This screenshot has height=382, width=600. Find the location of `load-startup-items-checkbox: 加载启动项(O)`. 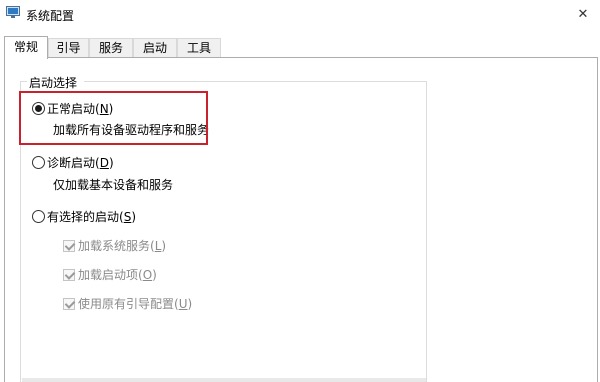

load-startup-items-checkbox: 加载启动项(O) is located at coordinates (110, 274).